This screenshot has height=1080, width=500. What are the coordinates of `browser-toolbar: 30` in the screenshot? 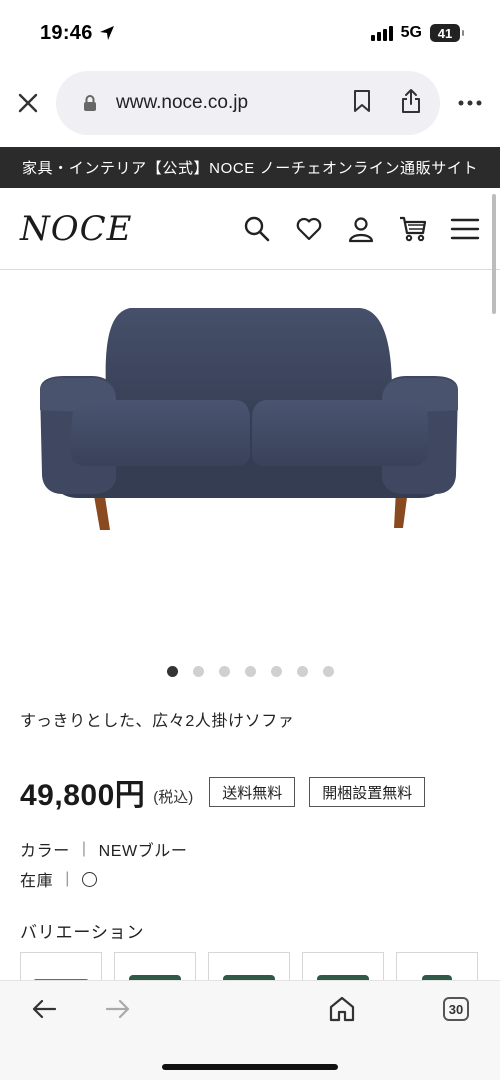 It's located at (250, 1030).